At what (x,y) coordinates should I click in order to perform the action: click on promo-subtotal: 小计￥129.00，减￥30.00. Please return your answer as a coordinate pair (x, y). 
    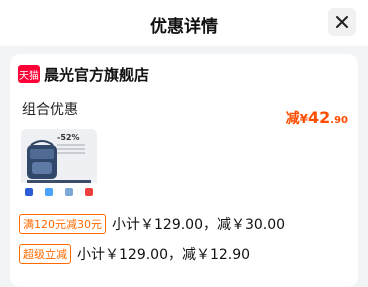
    Looking at the image, I should click on (199, 225).